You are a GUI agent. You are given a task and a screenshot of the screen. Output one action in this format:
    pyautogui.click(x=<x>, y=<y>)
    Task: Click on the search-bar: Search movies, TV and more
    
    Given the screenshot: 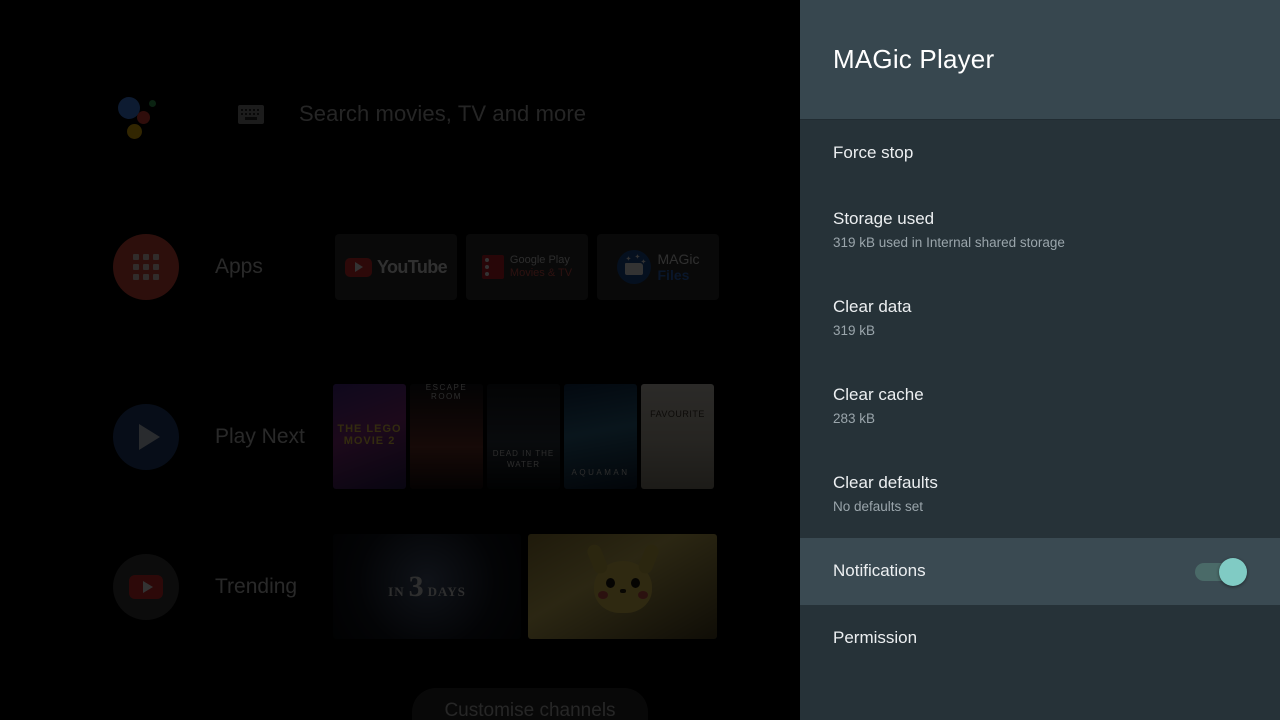 What is the action you would take?
    pyautogui.click(x=352, y=115)
    